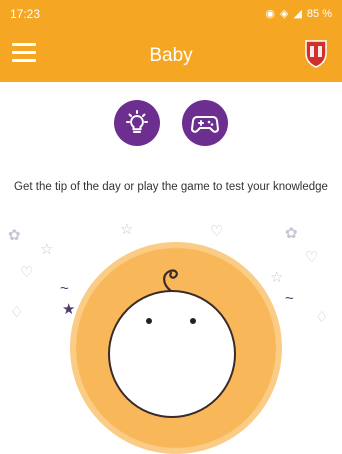 This screenshot has width=342, height=454. I want to click on play-game-button, so click(205, 123).